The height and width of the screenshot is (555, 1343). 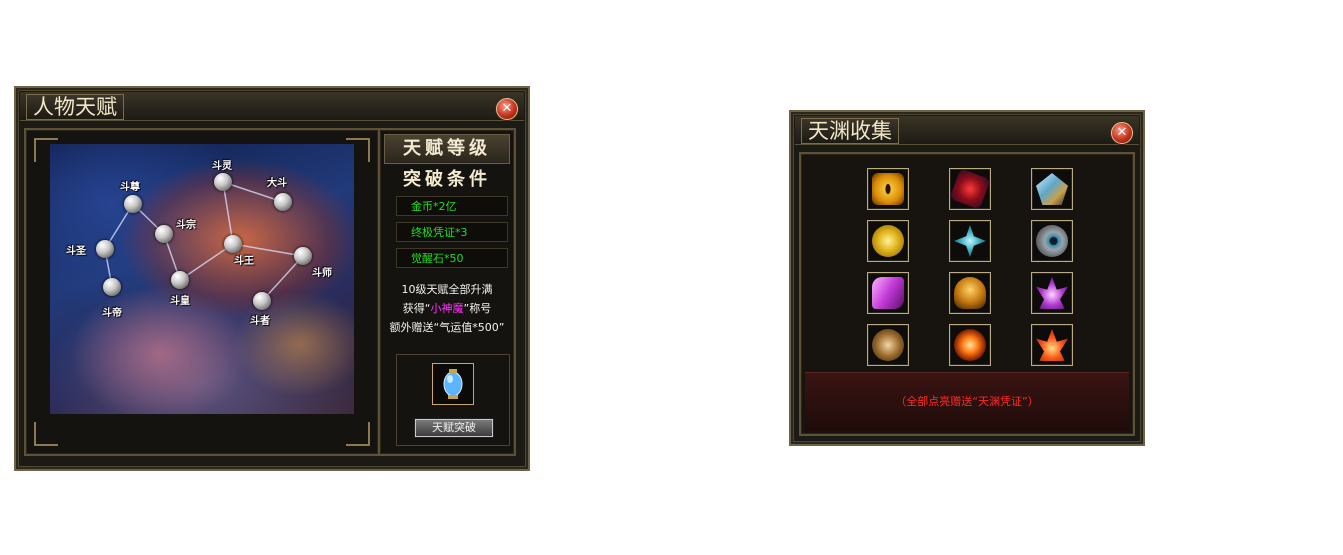 What do you see at coordinates (967, 130) in the screenshot?
I see `abyss-titlebar: 天渊收集 ✕` at bounding box center [967, 130].